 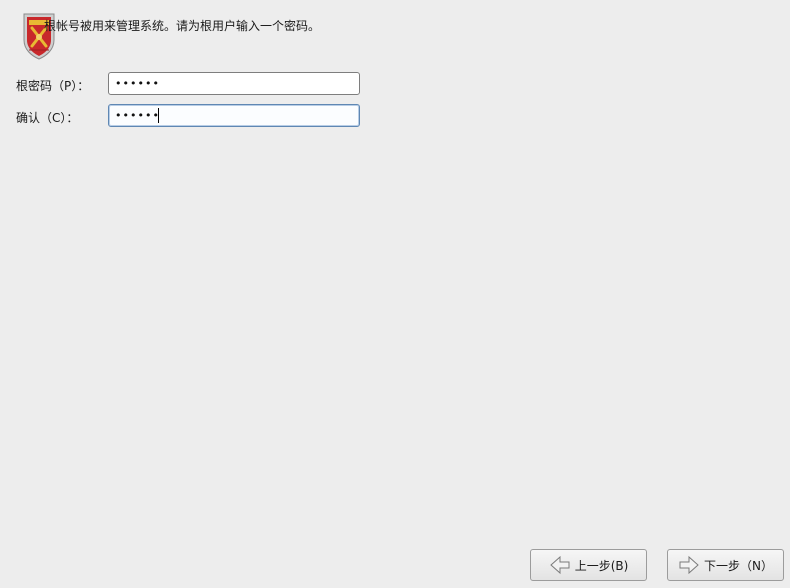 What do you see at coordinates (689, 565) in the screenshot?
I see `arrow-right-icon` at bounding box center [689, 565].